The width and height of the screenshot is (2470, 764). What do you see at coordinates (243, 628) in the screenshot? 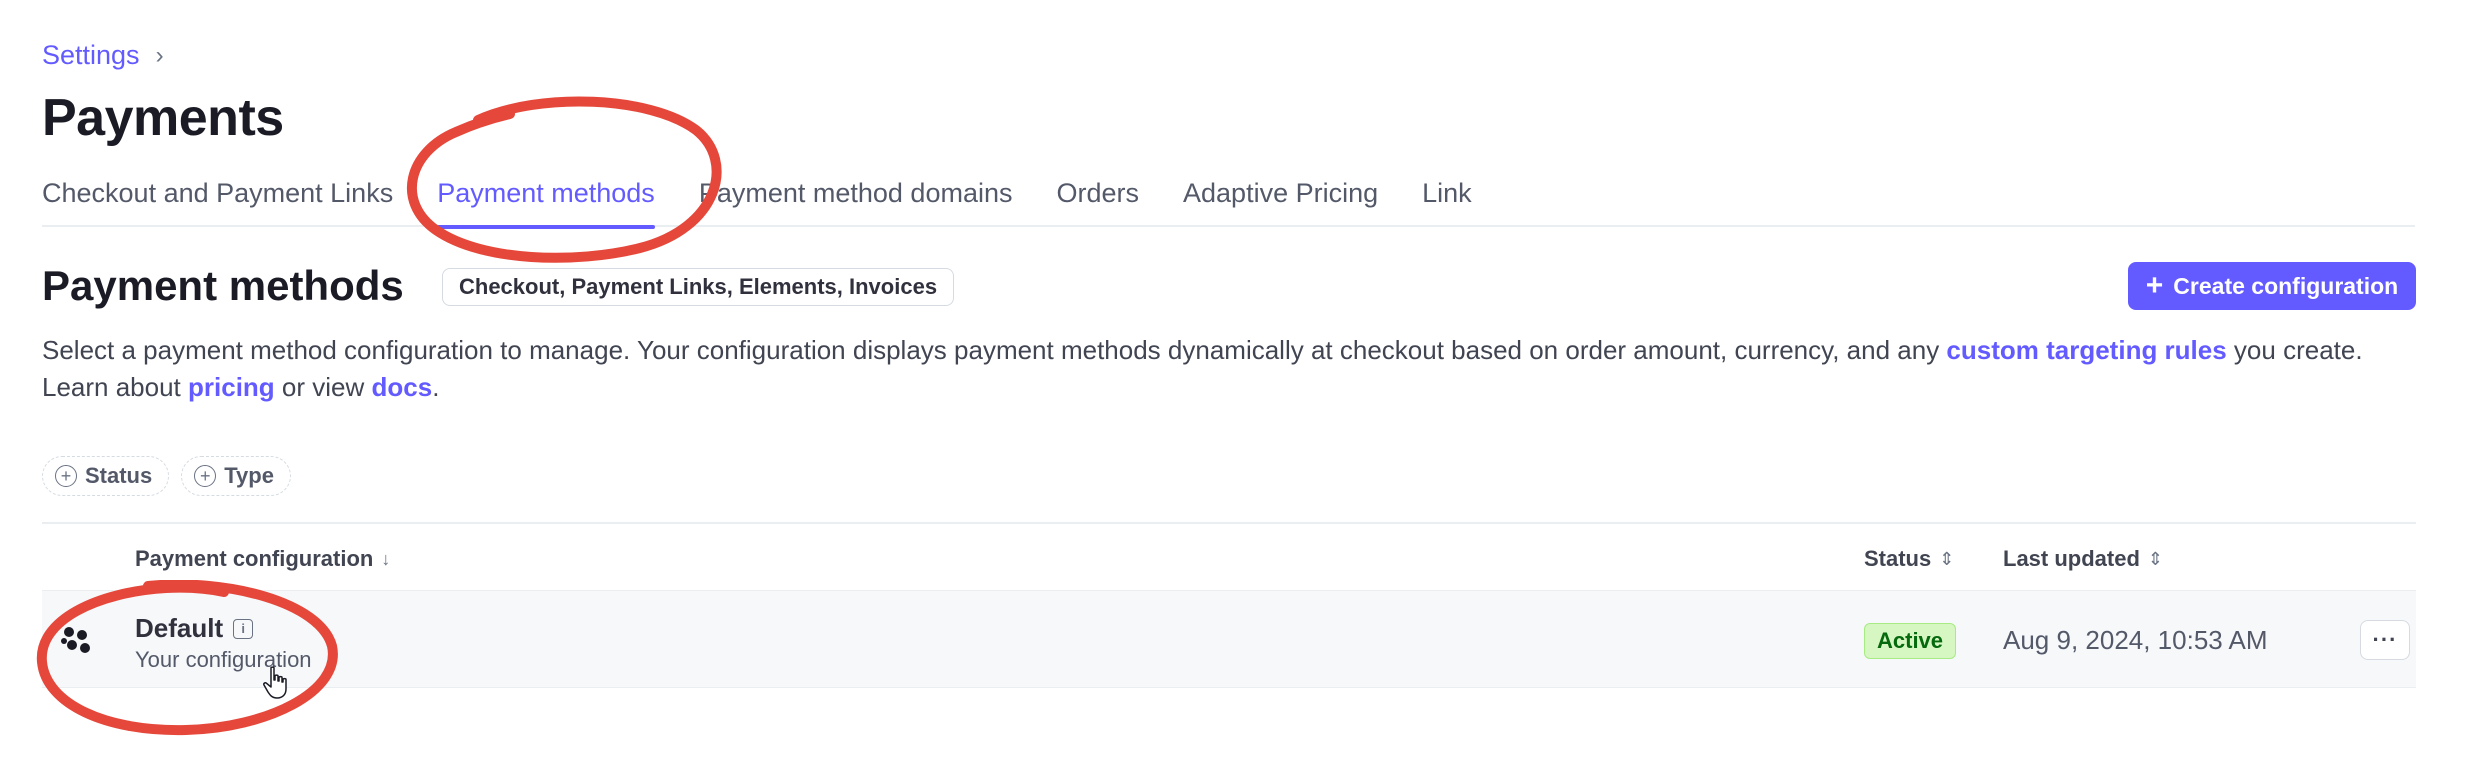
I see `info-icon: i` at bounding box center [243, 628].